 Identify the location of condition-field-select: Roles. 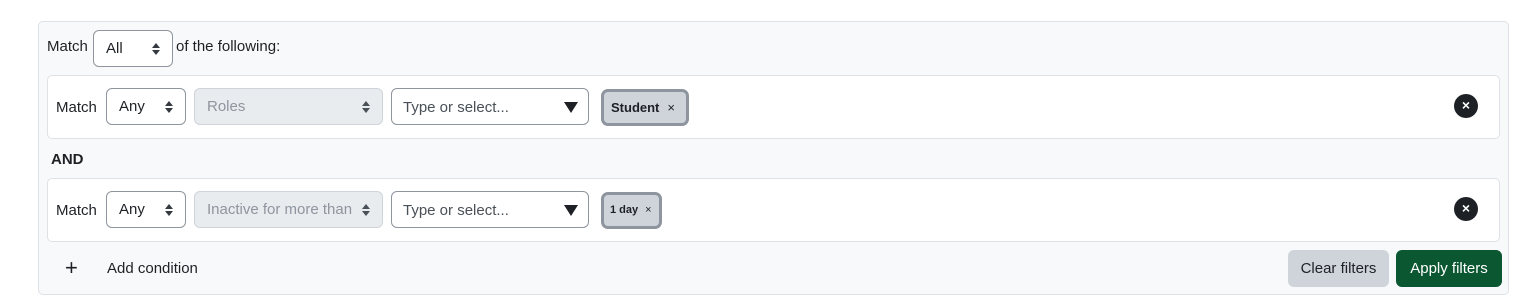
(288, 106).